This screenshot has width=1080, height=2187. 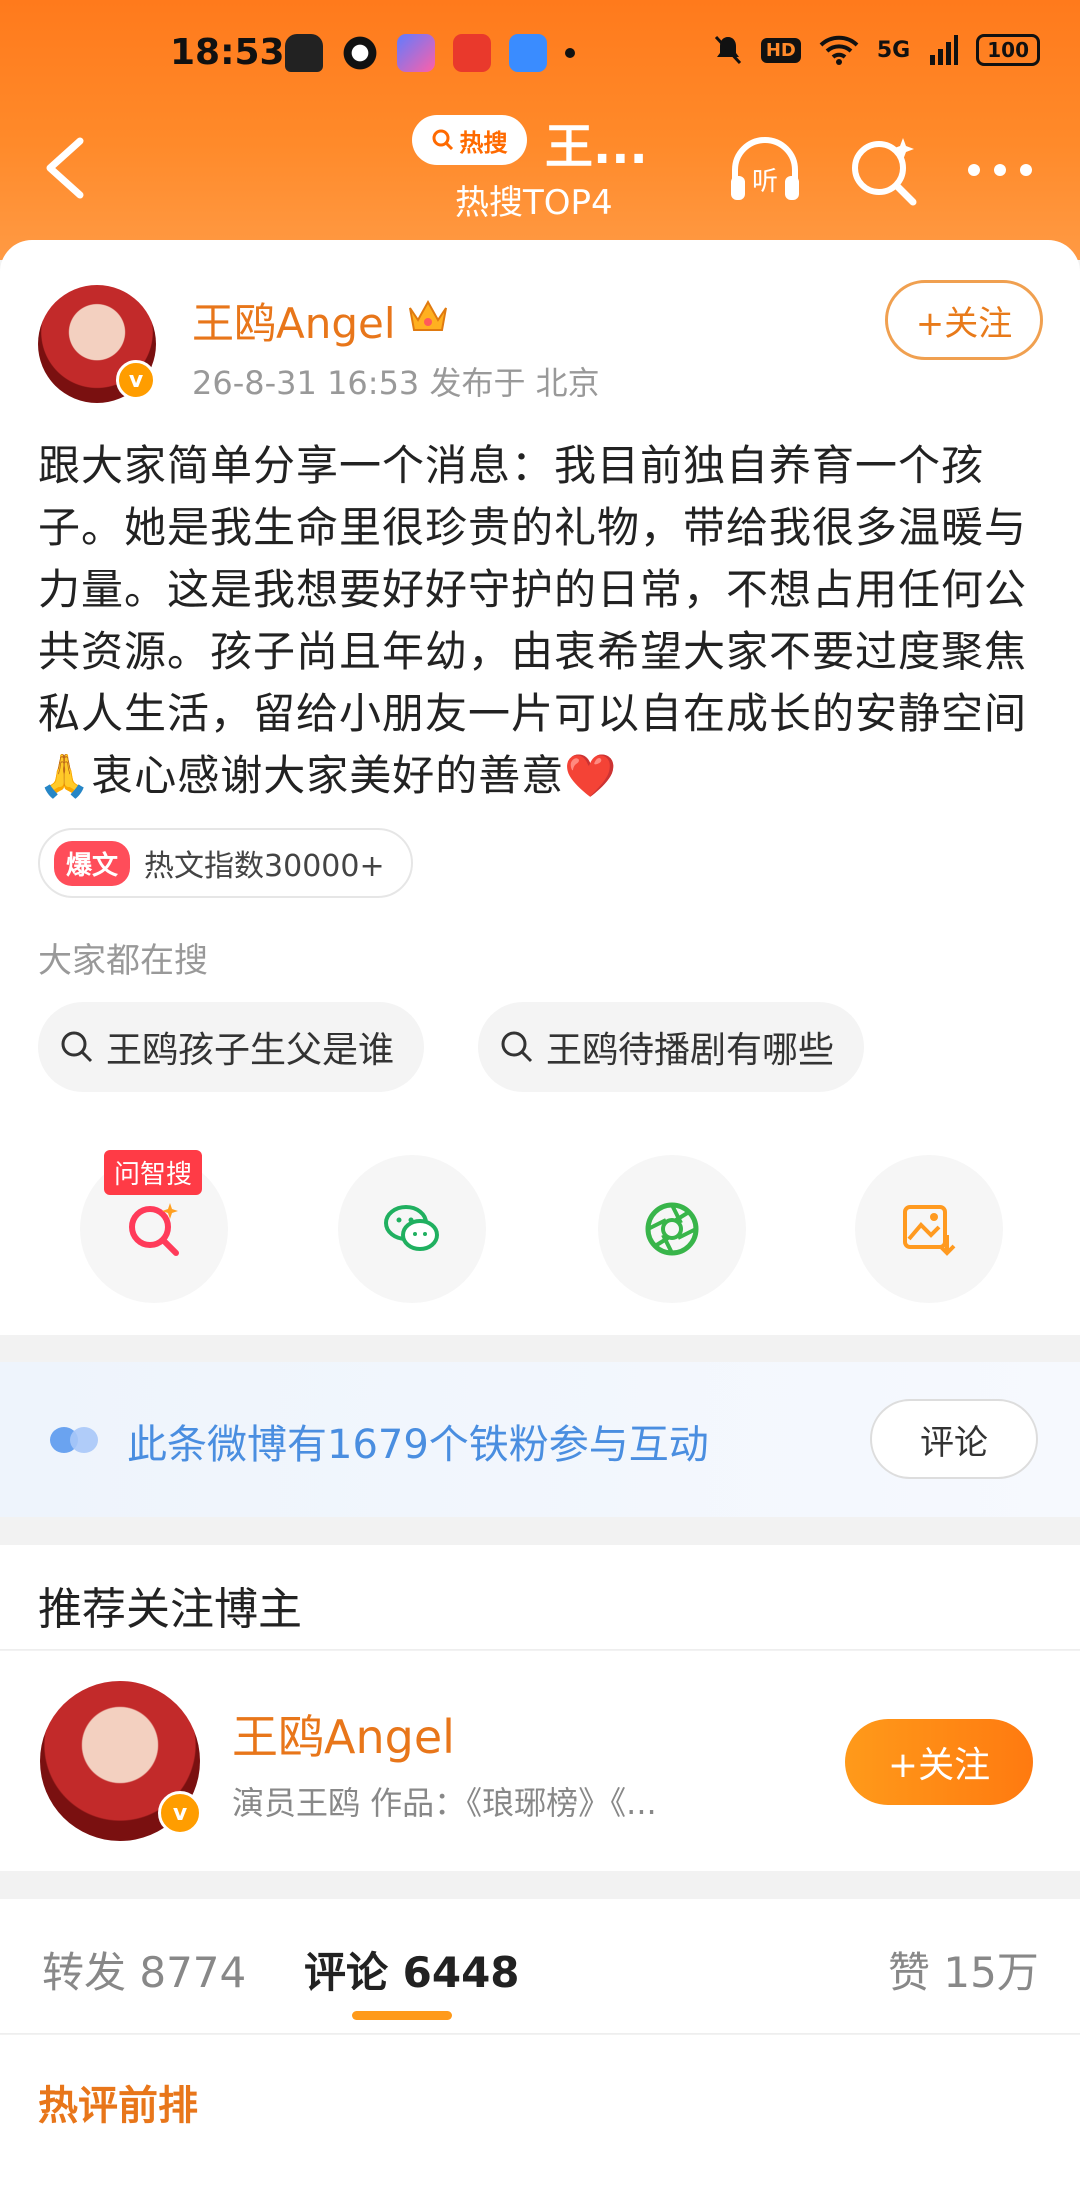 I want to click on mute-icon, so click(x=727, y=50).